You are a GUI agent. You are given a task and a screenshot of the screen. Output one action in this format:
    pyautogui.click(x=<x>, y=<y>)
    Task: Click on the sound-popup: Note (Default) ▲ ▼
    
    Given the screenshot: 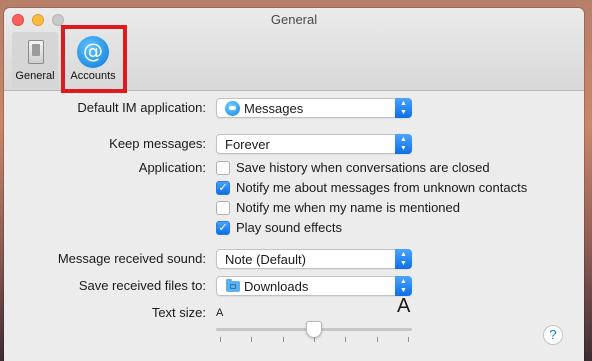 What is the action you would take?
    pyautogui.click(x=314, y=259)
    